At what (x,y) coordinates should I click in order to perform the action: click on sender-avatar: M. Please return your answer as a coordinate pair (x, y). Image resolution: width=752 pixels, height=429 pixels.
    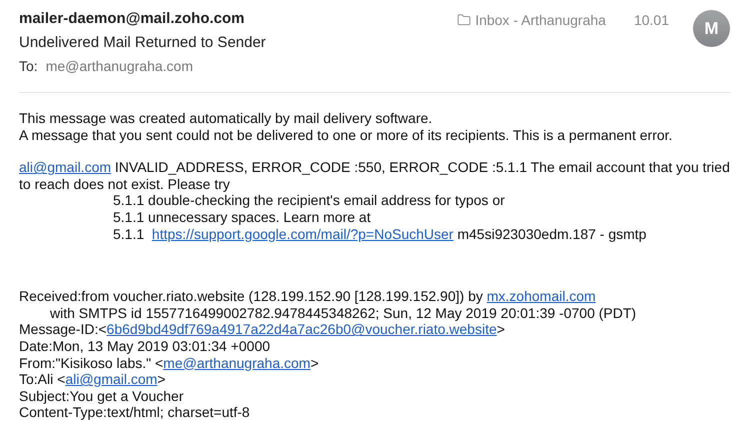
    Looking at the image, I should click on (711, 28).